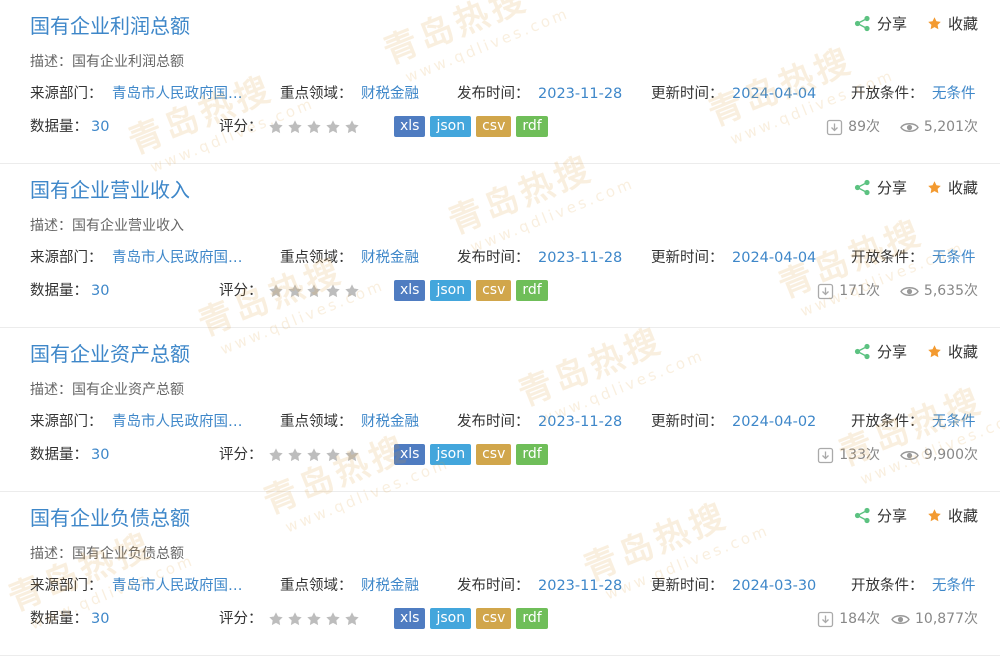 Image resolution: width=1000 pixels, height=656 pixels. I want to click on stats-row: 数据量： 30 评分： xls json csv rdf 133次 9,900次, so click(500, 455).